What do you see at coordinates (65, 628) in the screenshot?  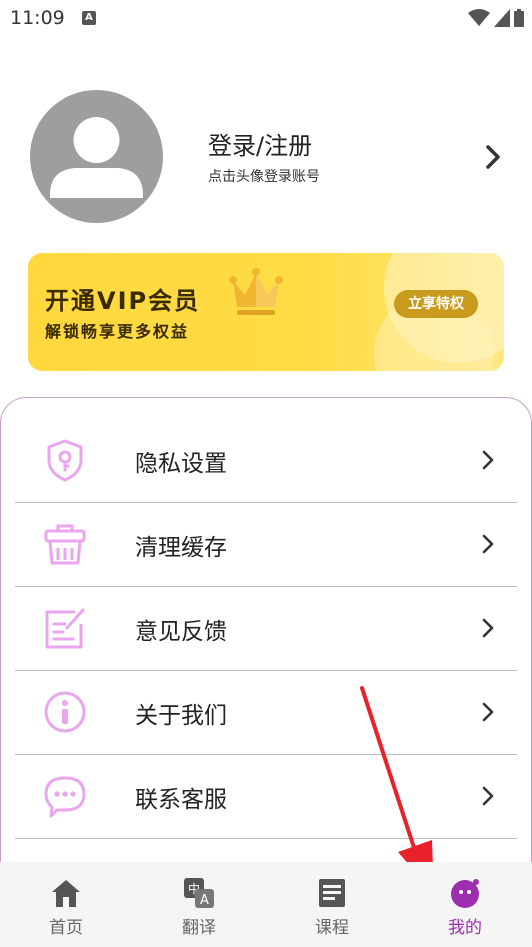 I see `feedback-edit-icon` at bounding box center [65, 628].